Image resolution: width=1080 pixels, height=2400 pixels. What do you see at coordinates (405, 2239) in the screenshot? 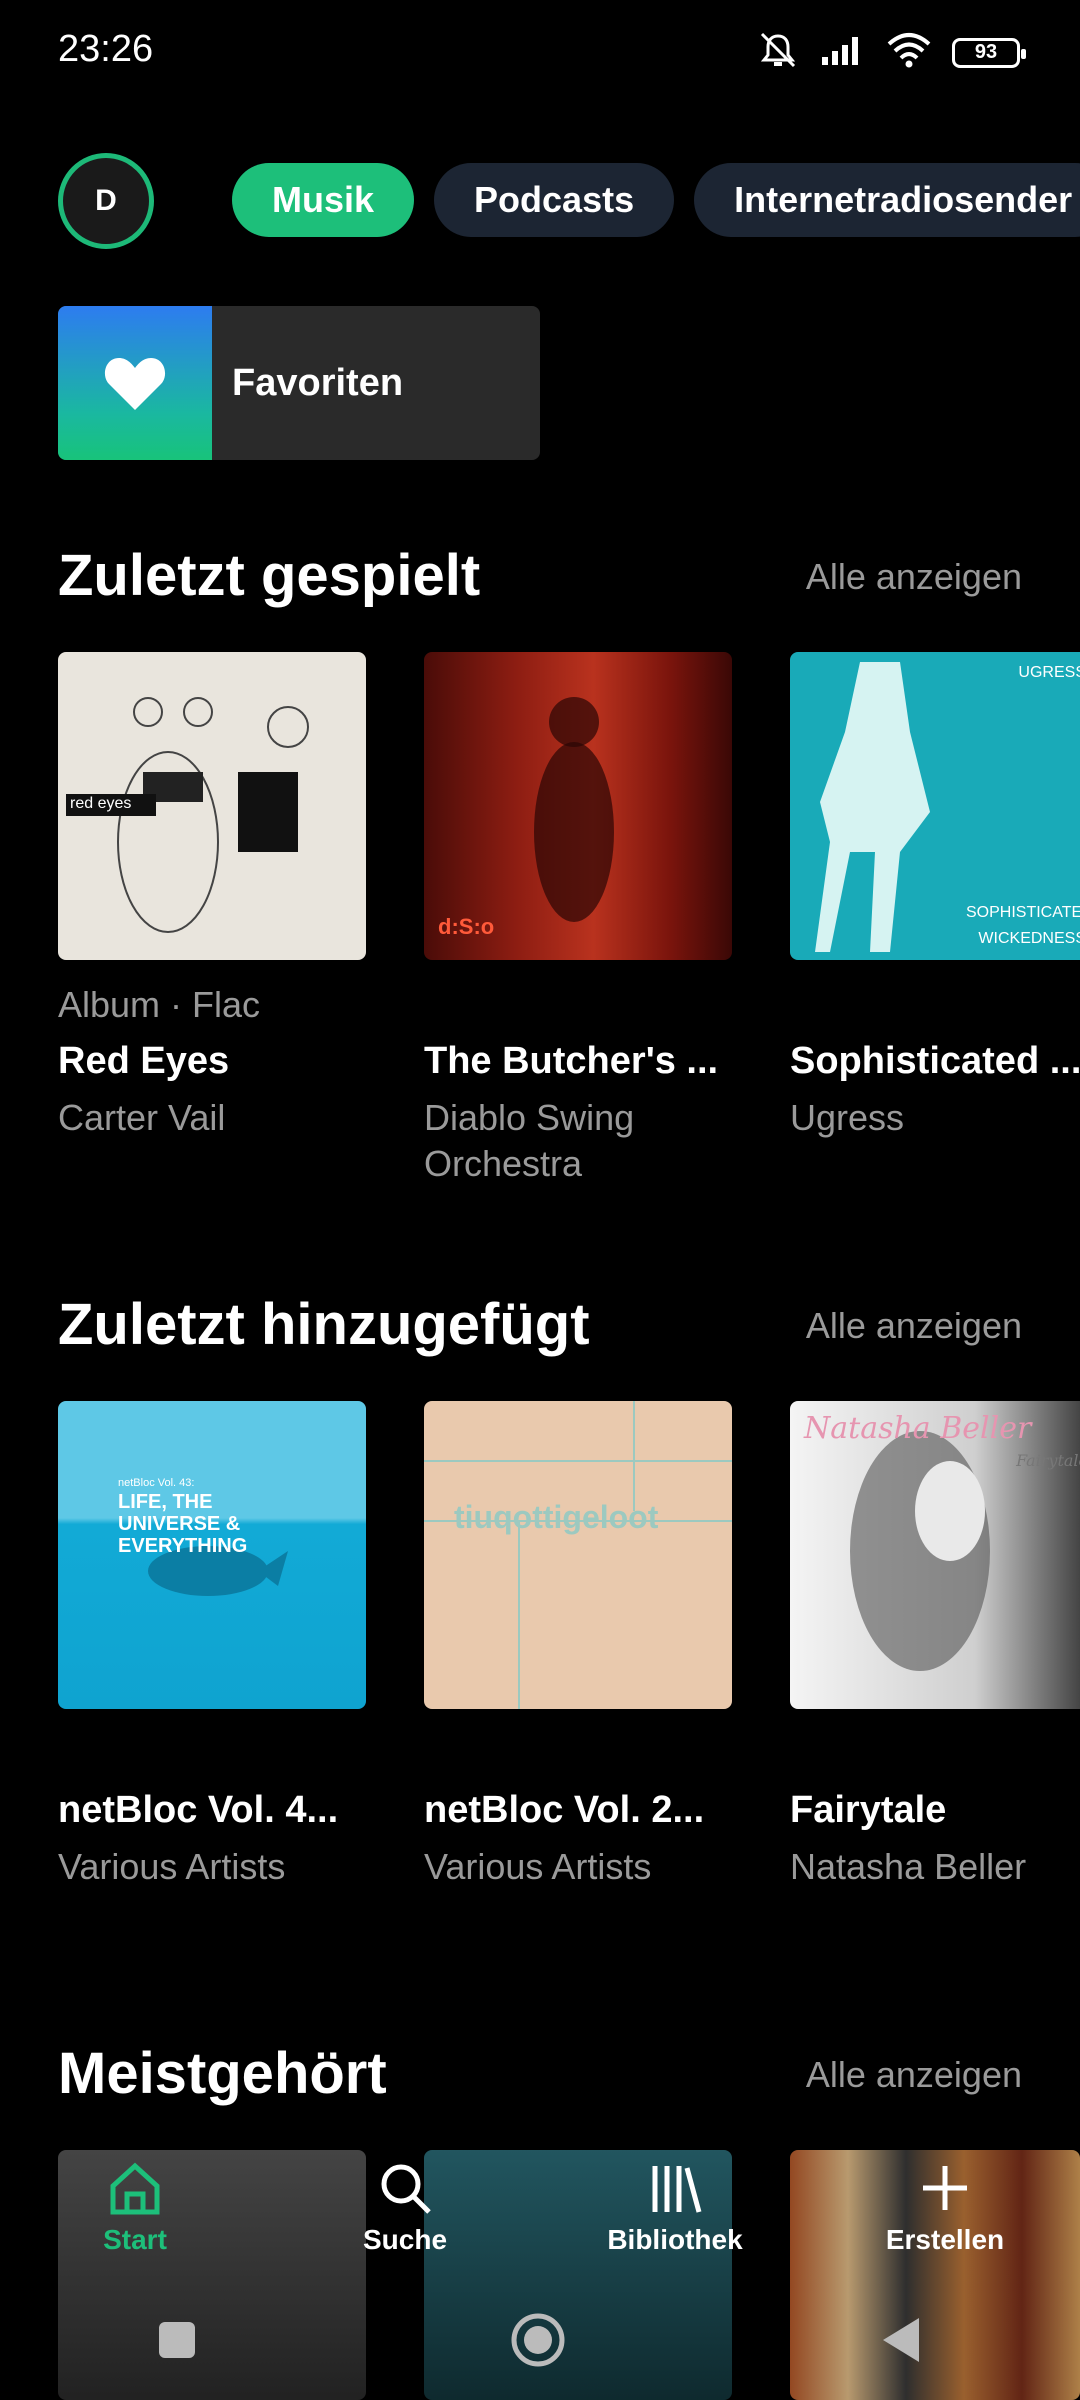
I see `nav-label: Suche` at bounding box center [405, 2239].